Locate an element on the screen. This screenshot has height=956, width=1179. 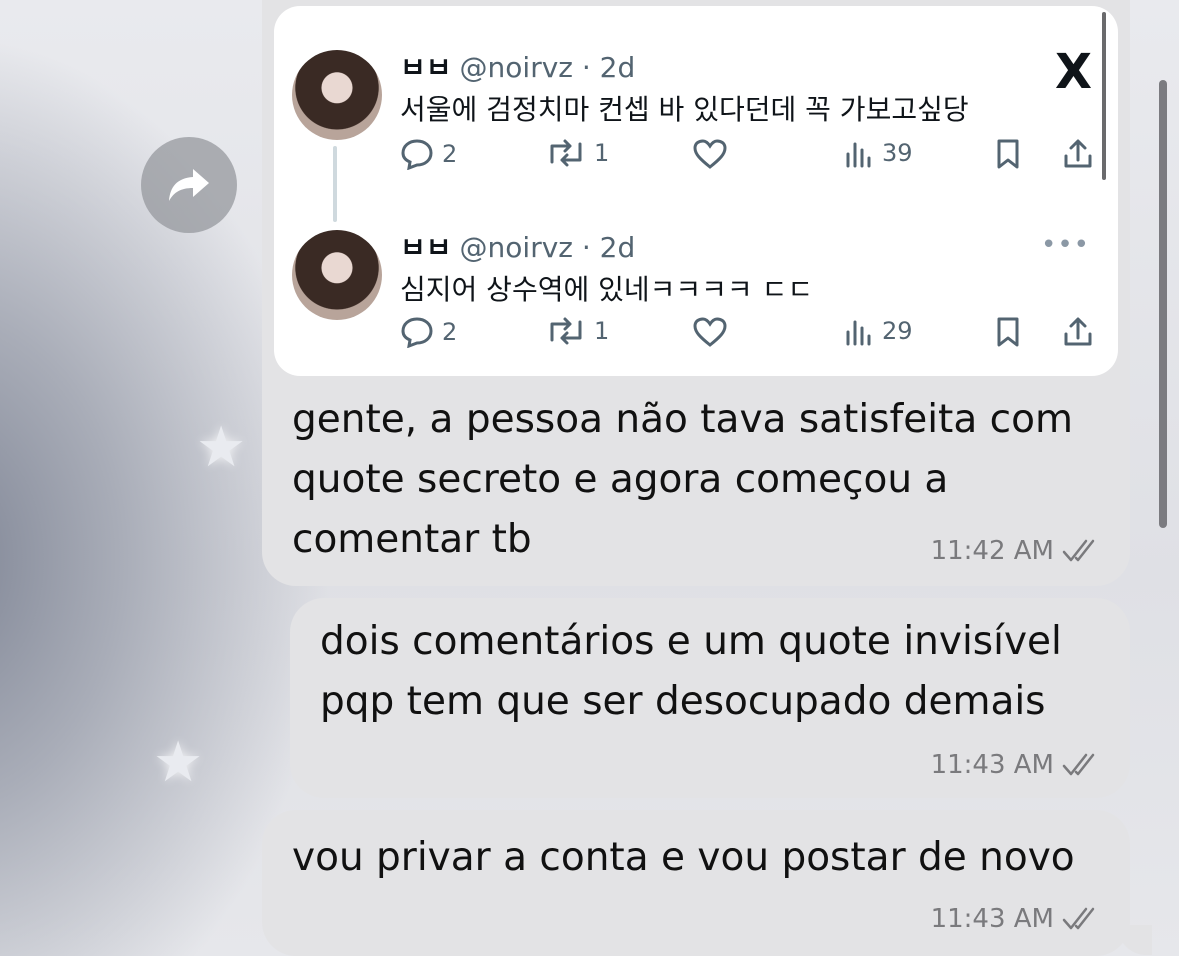
views-button: 39 is located at coordinates (878, 153).